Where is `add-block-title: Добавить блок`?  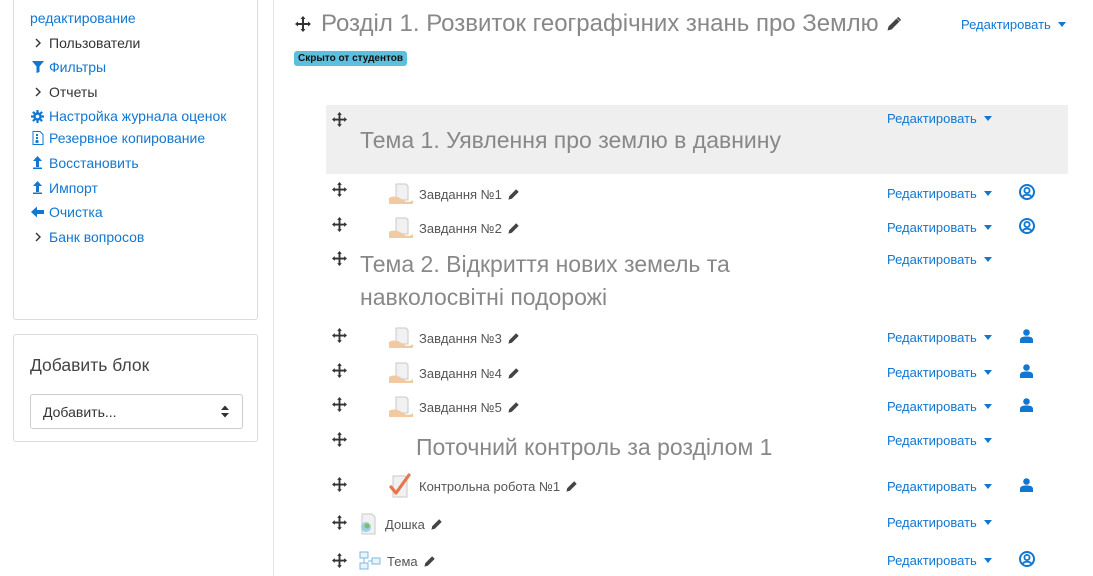 add-block-title: Добавить блок is located at coordinates (90, 365).